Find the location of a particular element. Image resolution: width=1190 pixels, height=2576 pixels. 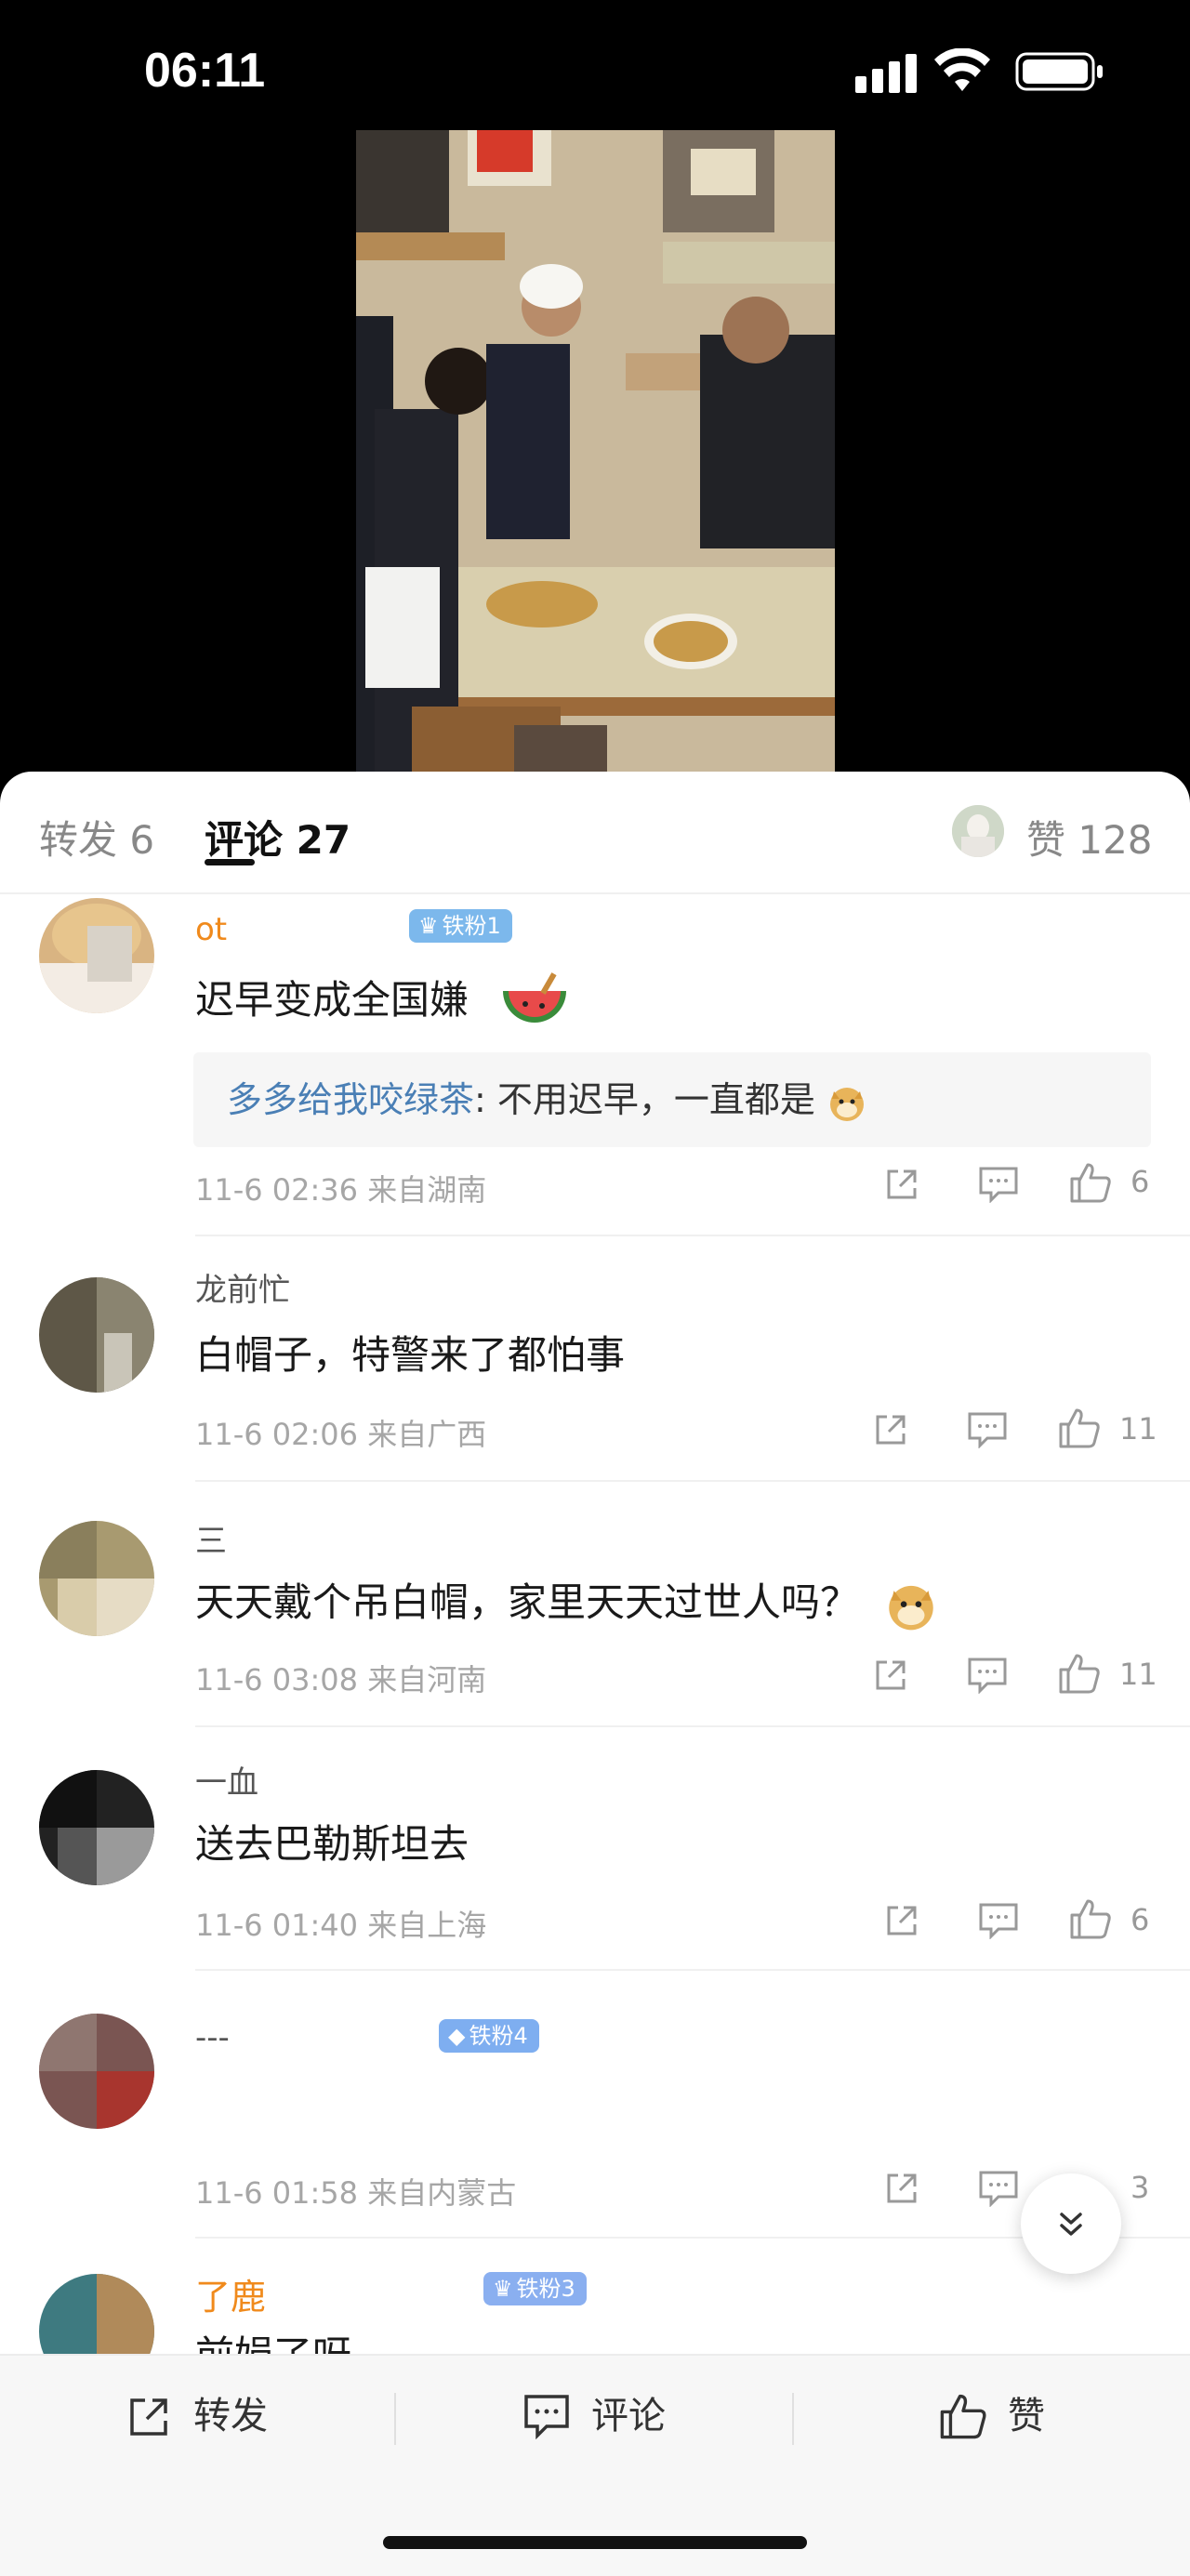

comment-meta: 11-6 01:40 来自上海 is located at coordinates (341, 1925).